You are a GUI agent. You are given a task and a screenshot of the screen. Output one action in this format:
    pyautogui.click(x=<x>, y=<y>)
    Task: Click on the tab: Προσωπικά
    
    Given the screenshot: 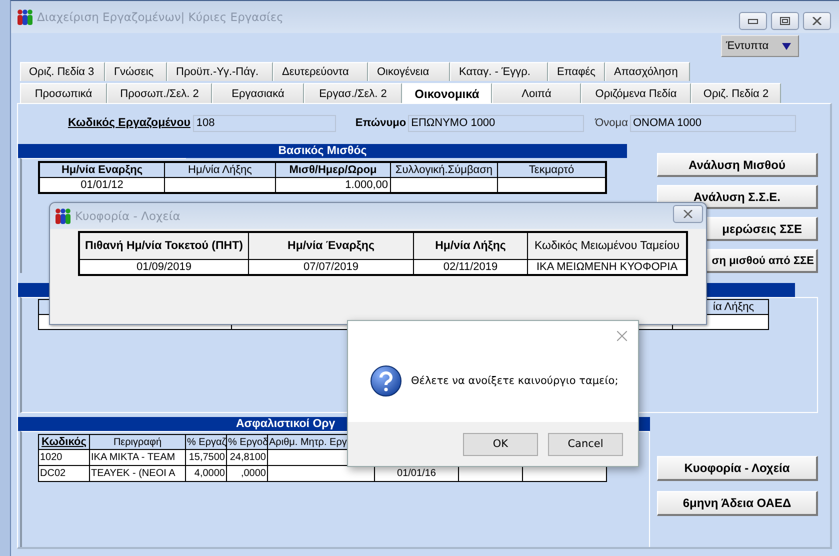 What is the action you would take?
    pyautogui.click(x=63, y=93)
    